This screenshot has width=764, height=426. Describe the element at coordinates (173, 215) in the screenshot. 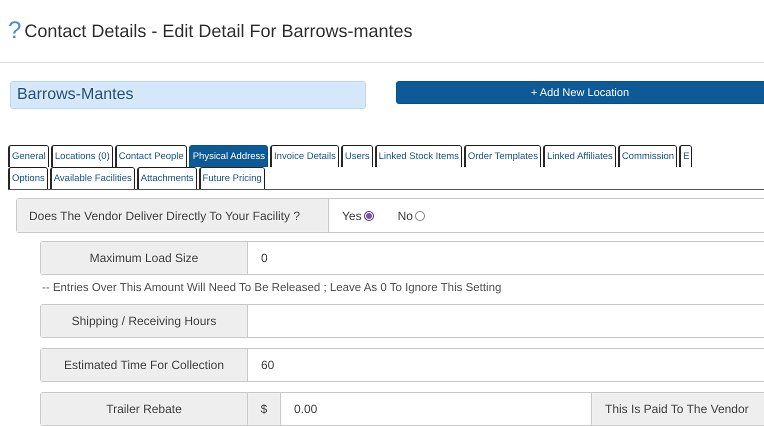

I see `question-label: Does The Vendor Deliver Directly To Your Facility ?` at that location.